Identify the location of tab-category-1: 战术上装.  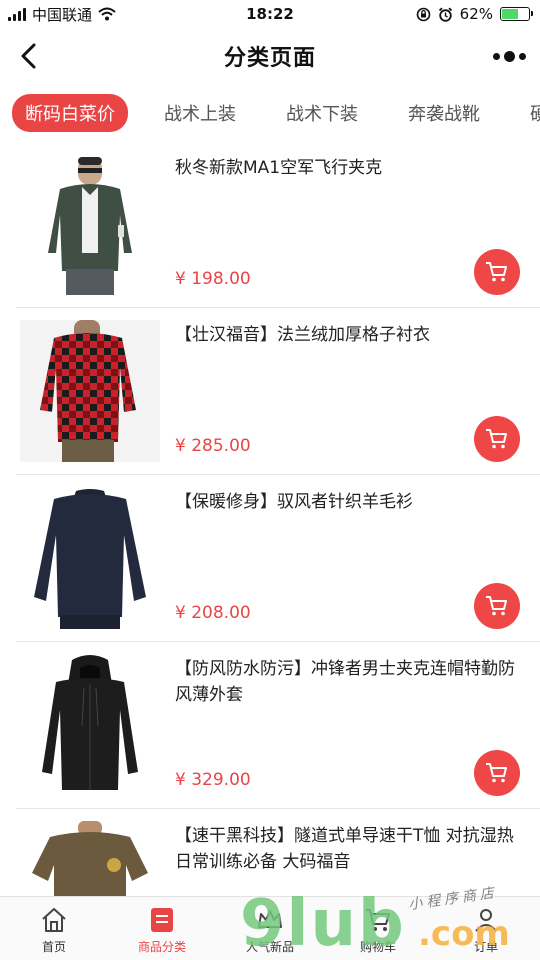
(200, 113).